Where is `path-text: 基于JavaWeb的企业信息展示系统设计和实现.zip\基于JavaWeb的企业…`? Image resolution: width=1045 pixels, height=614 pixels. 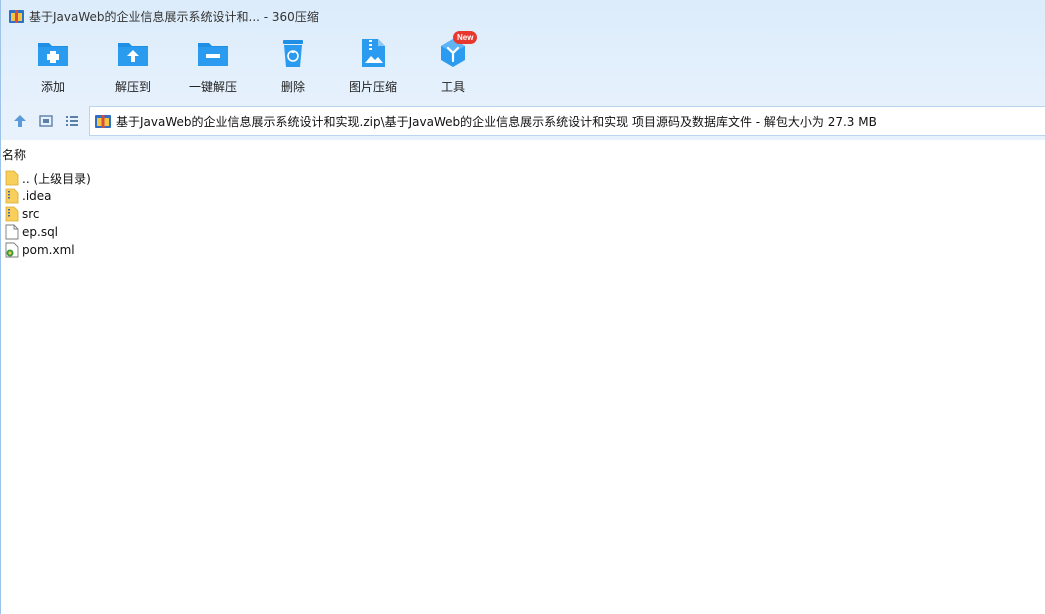 path-text: 基于JavaWeb的企业信息展示系统设计和实现.zip\基于JavaWeb的企业… is located at coordinates (496, 121).